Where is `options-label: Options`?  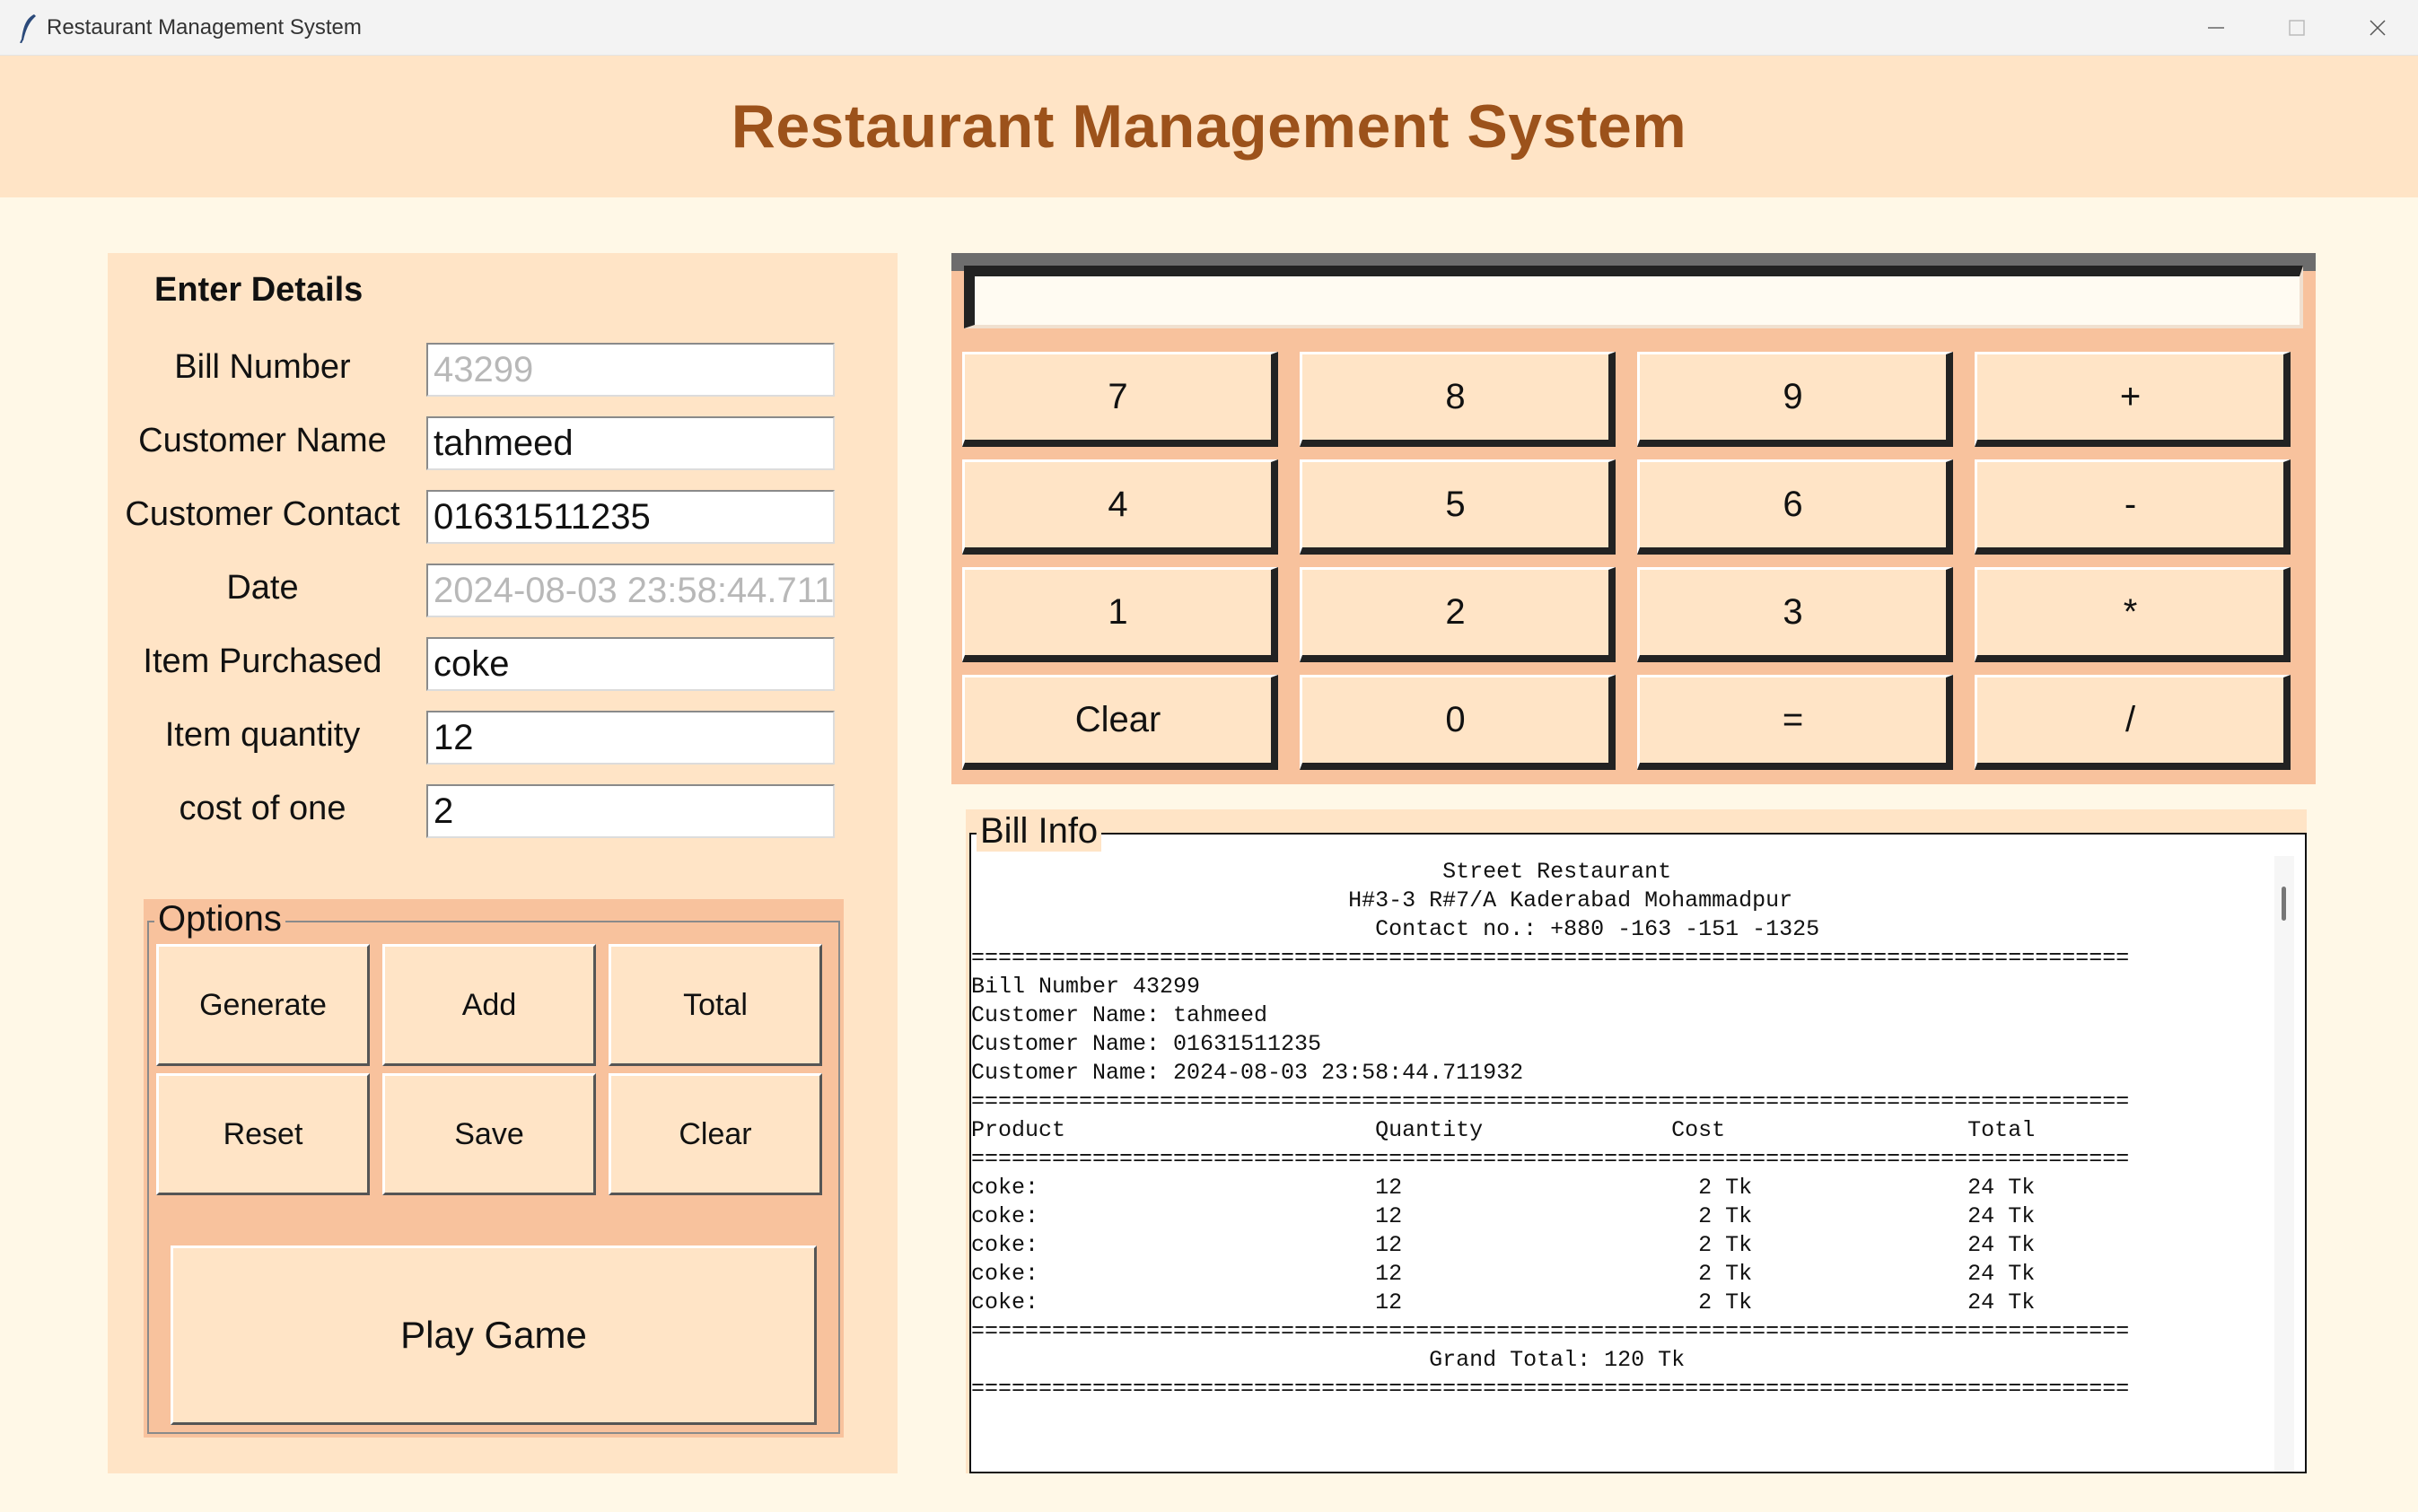 options-label: Options is located at coordinates (219, 919).